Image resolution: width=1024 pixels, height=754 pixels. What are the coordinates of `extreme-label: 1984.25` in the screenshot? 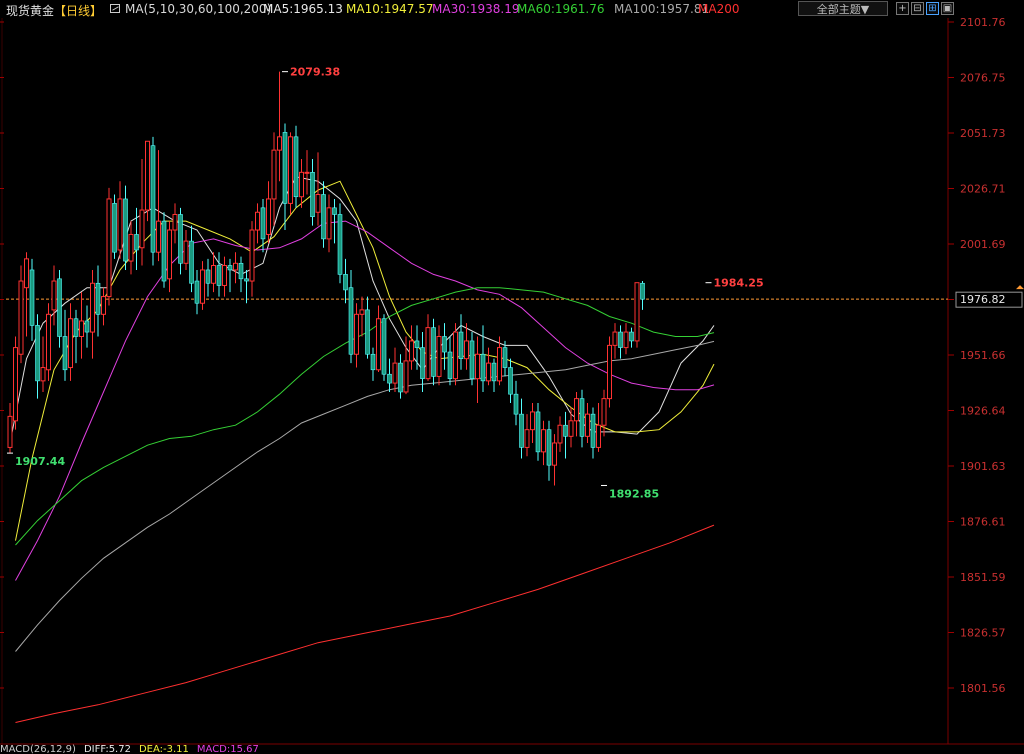 It's located at (739, 283).